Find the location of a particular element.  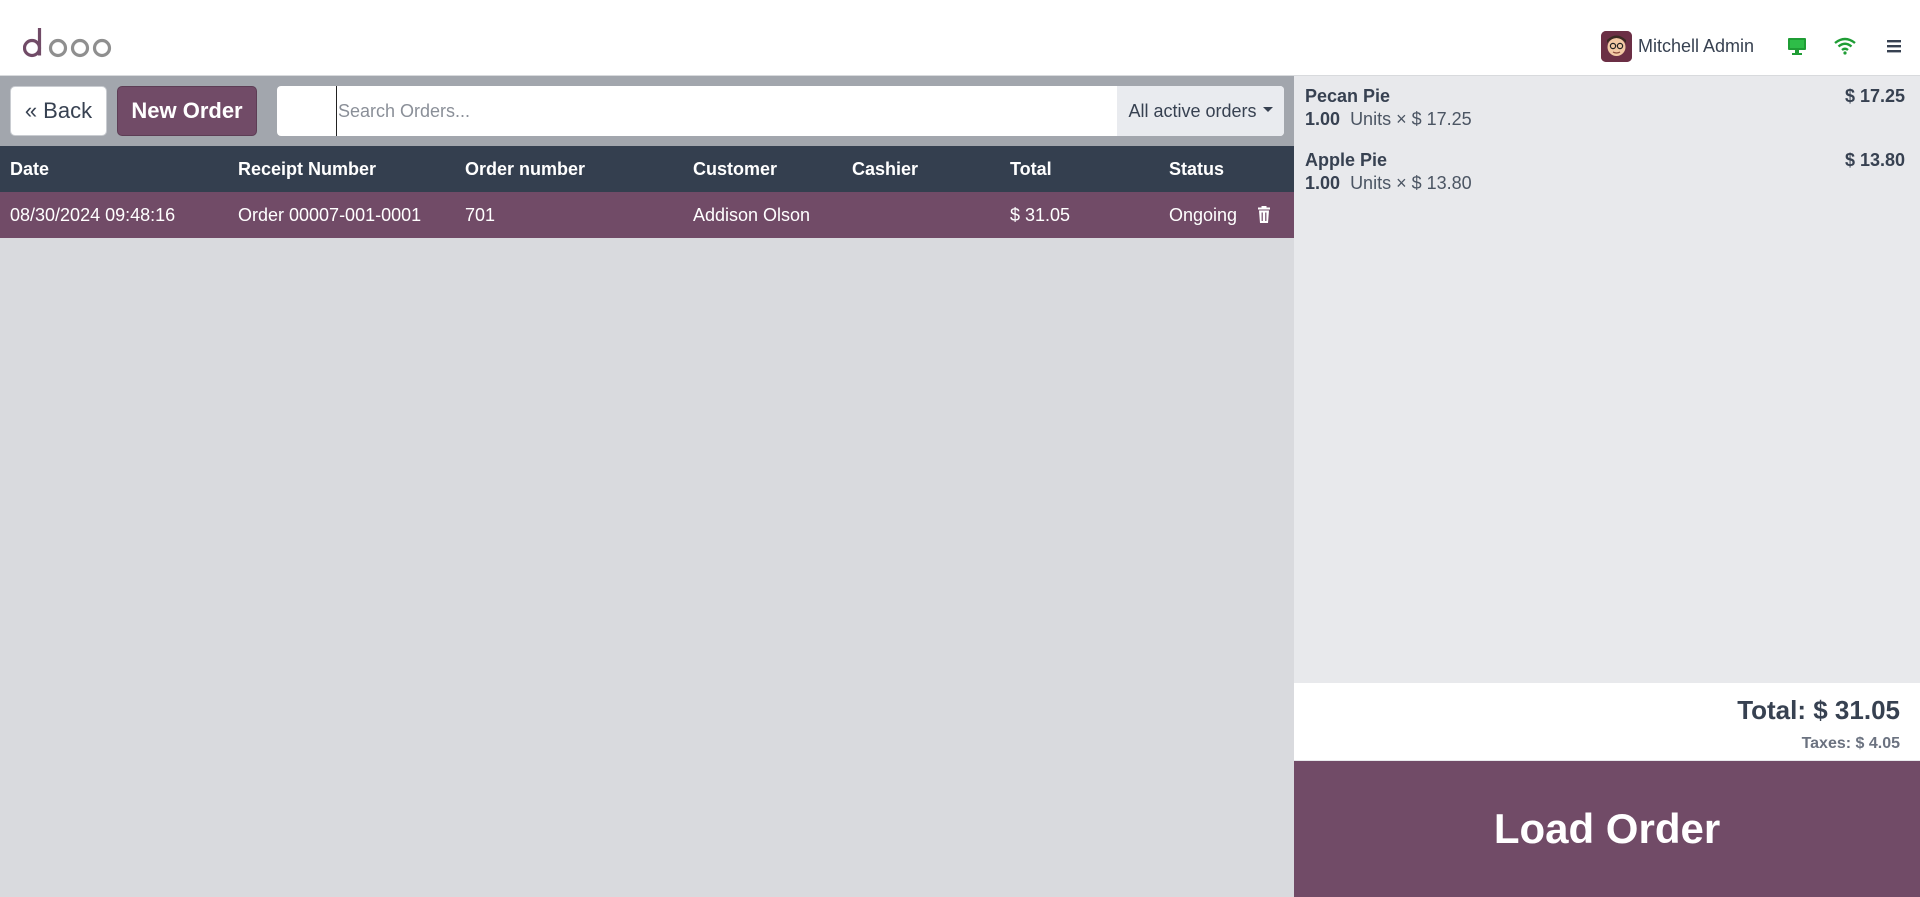

back-button: « Back is located at coordinates (58, 111).